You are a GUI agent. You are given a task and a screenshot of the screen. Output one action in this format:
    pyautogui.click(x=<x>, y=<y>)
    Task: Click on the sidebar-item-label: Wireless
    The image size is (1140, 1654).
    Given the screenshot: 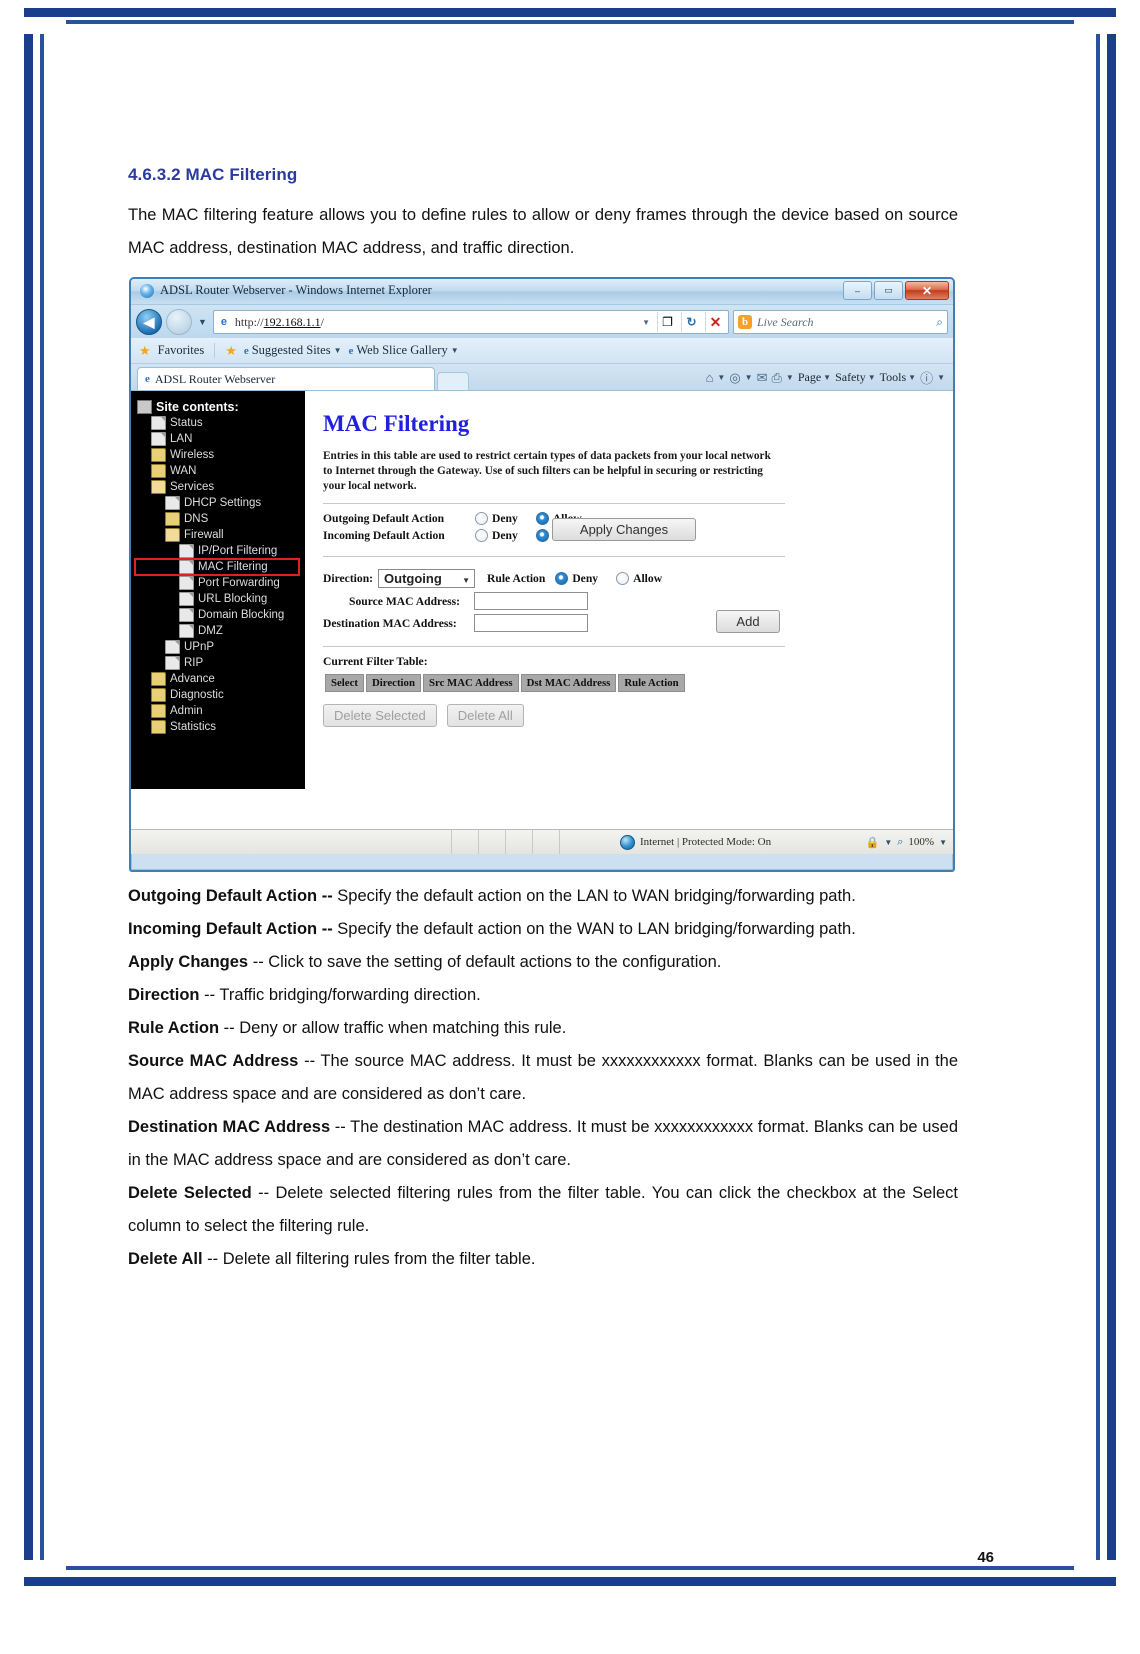 What is the action you would take?
    pyautogui.click(x=192, y=455)
    